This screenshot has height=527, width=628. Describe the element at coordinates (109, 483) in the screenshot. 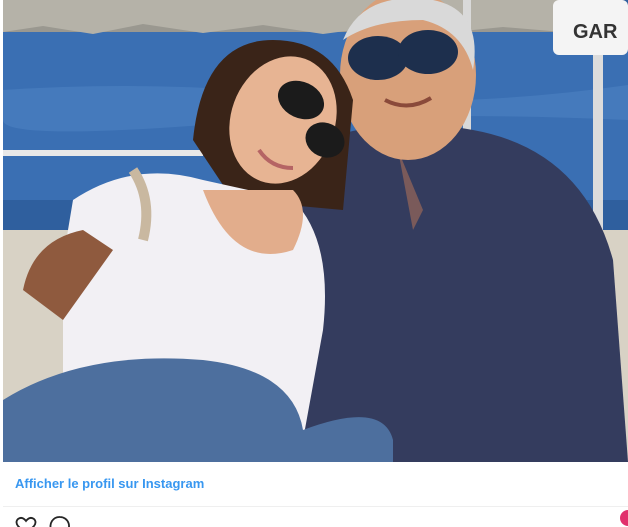

I see `view-profile-link: Afficher le profil sur Instagram` at that location.